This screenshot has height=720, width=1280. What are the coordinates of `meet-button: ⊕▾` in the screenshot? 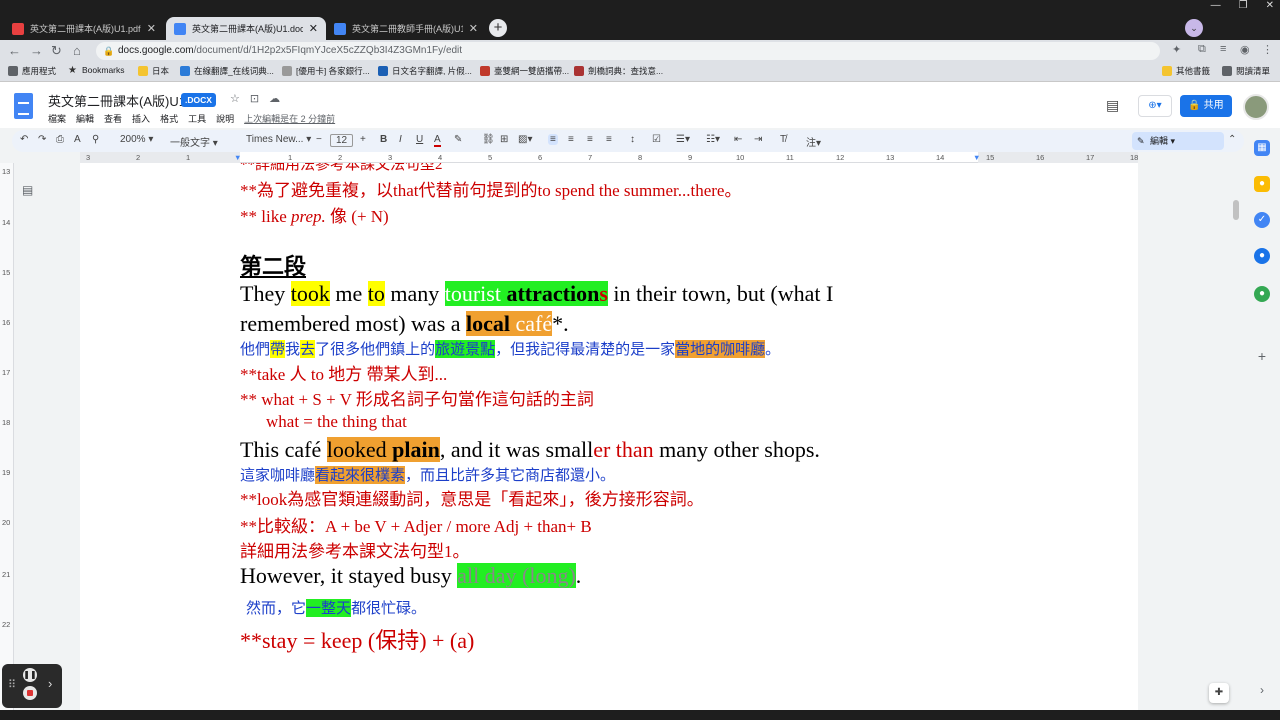 It's located at (1155, 106).